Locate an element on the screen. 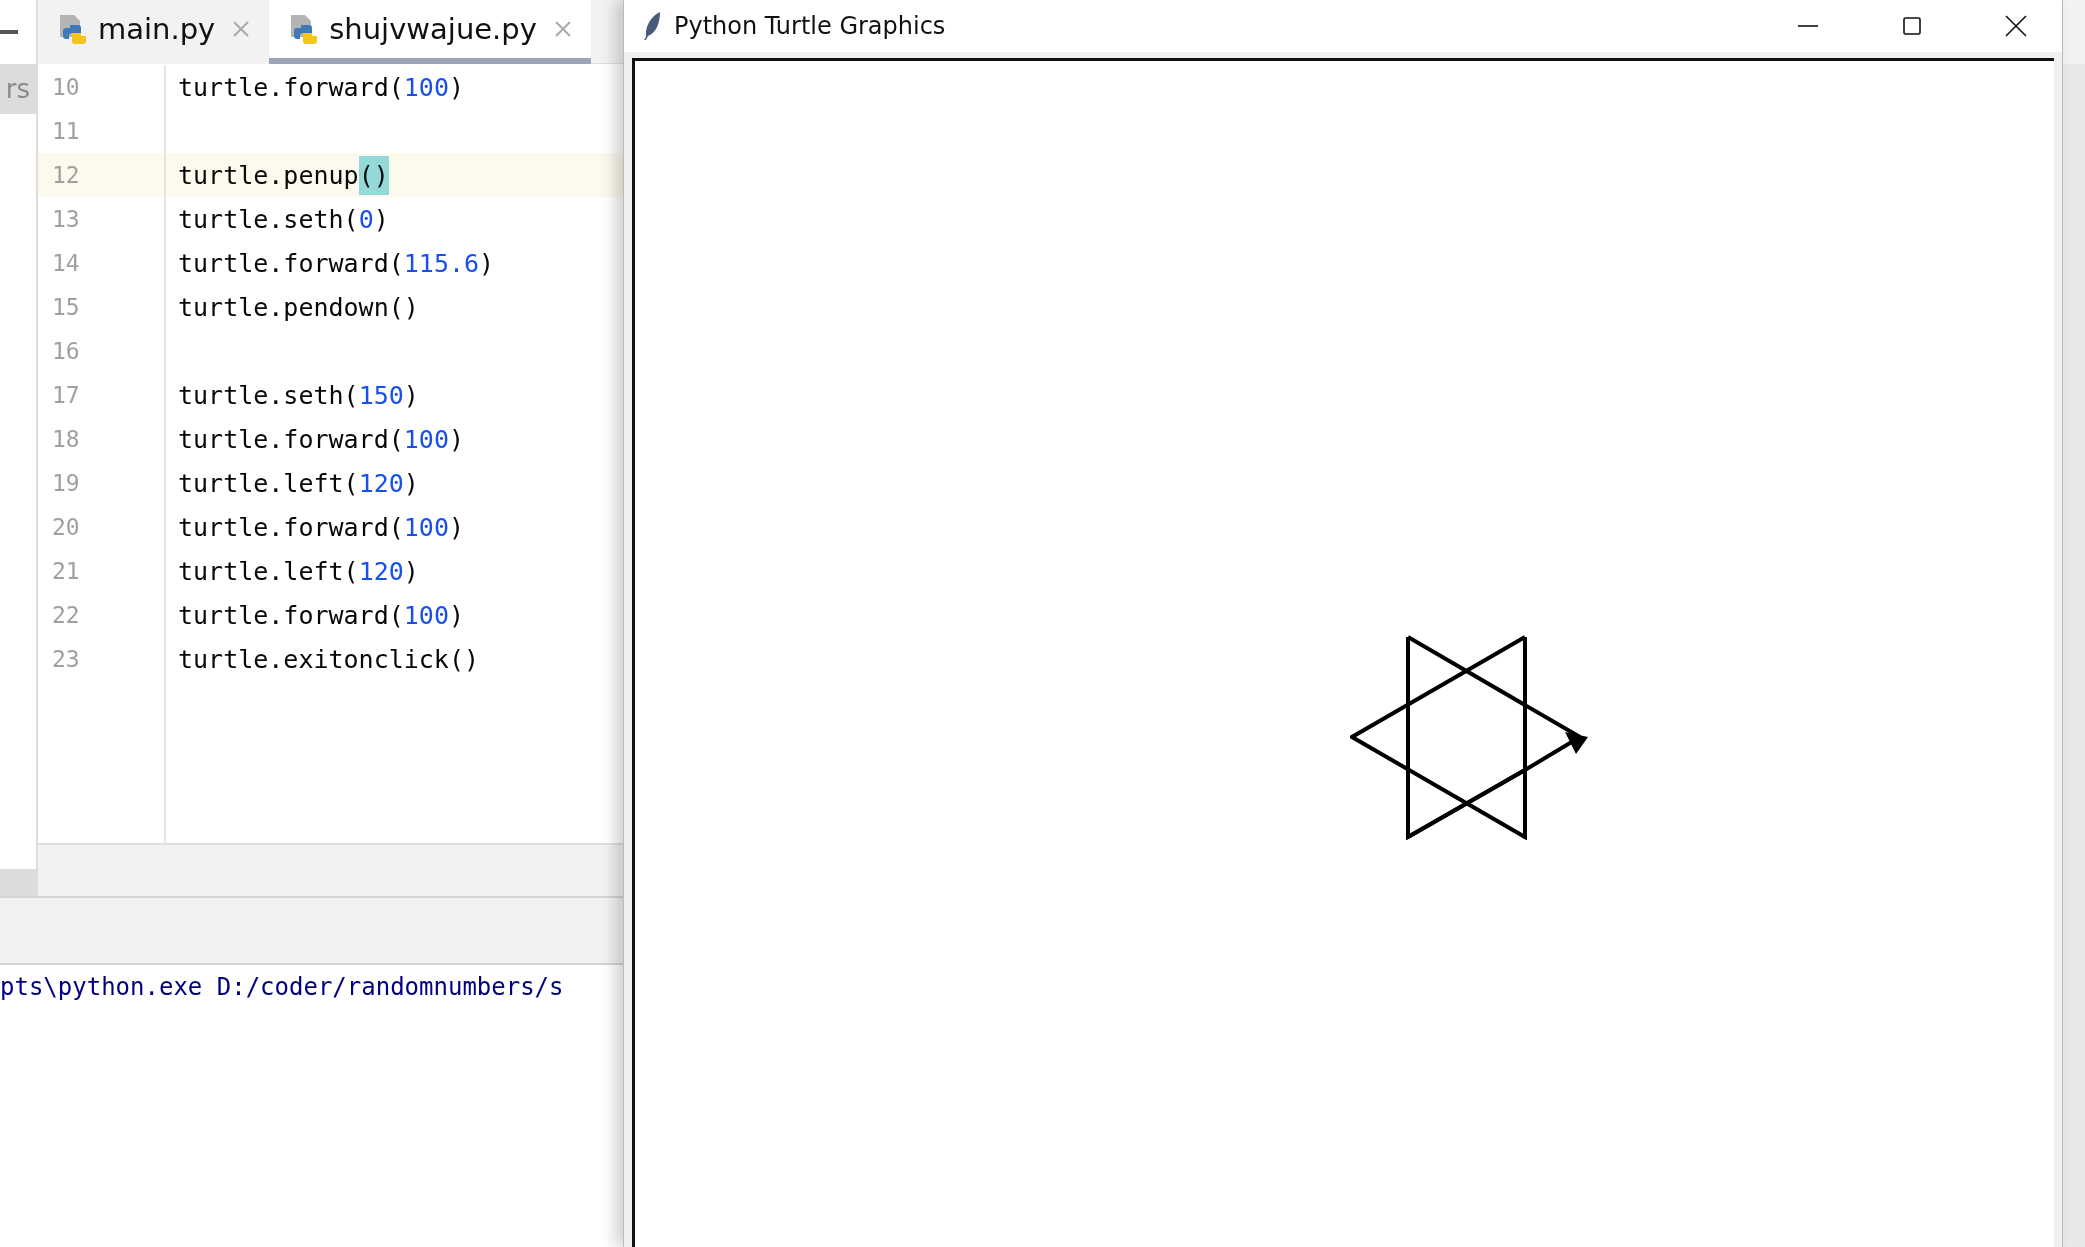 This screenshot has height=1247, width=2085. line-number: 16 is located at coordinates (66, 351).